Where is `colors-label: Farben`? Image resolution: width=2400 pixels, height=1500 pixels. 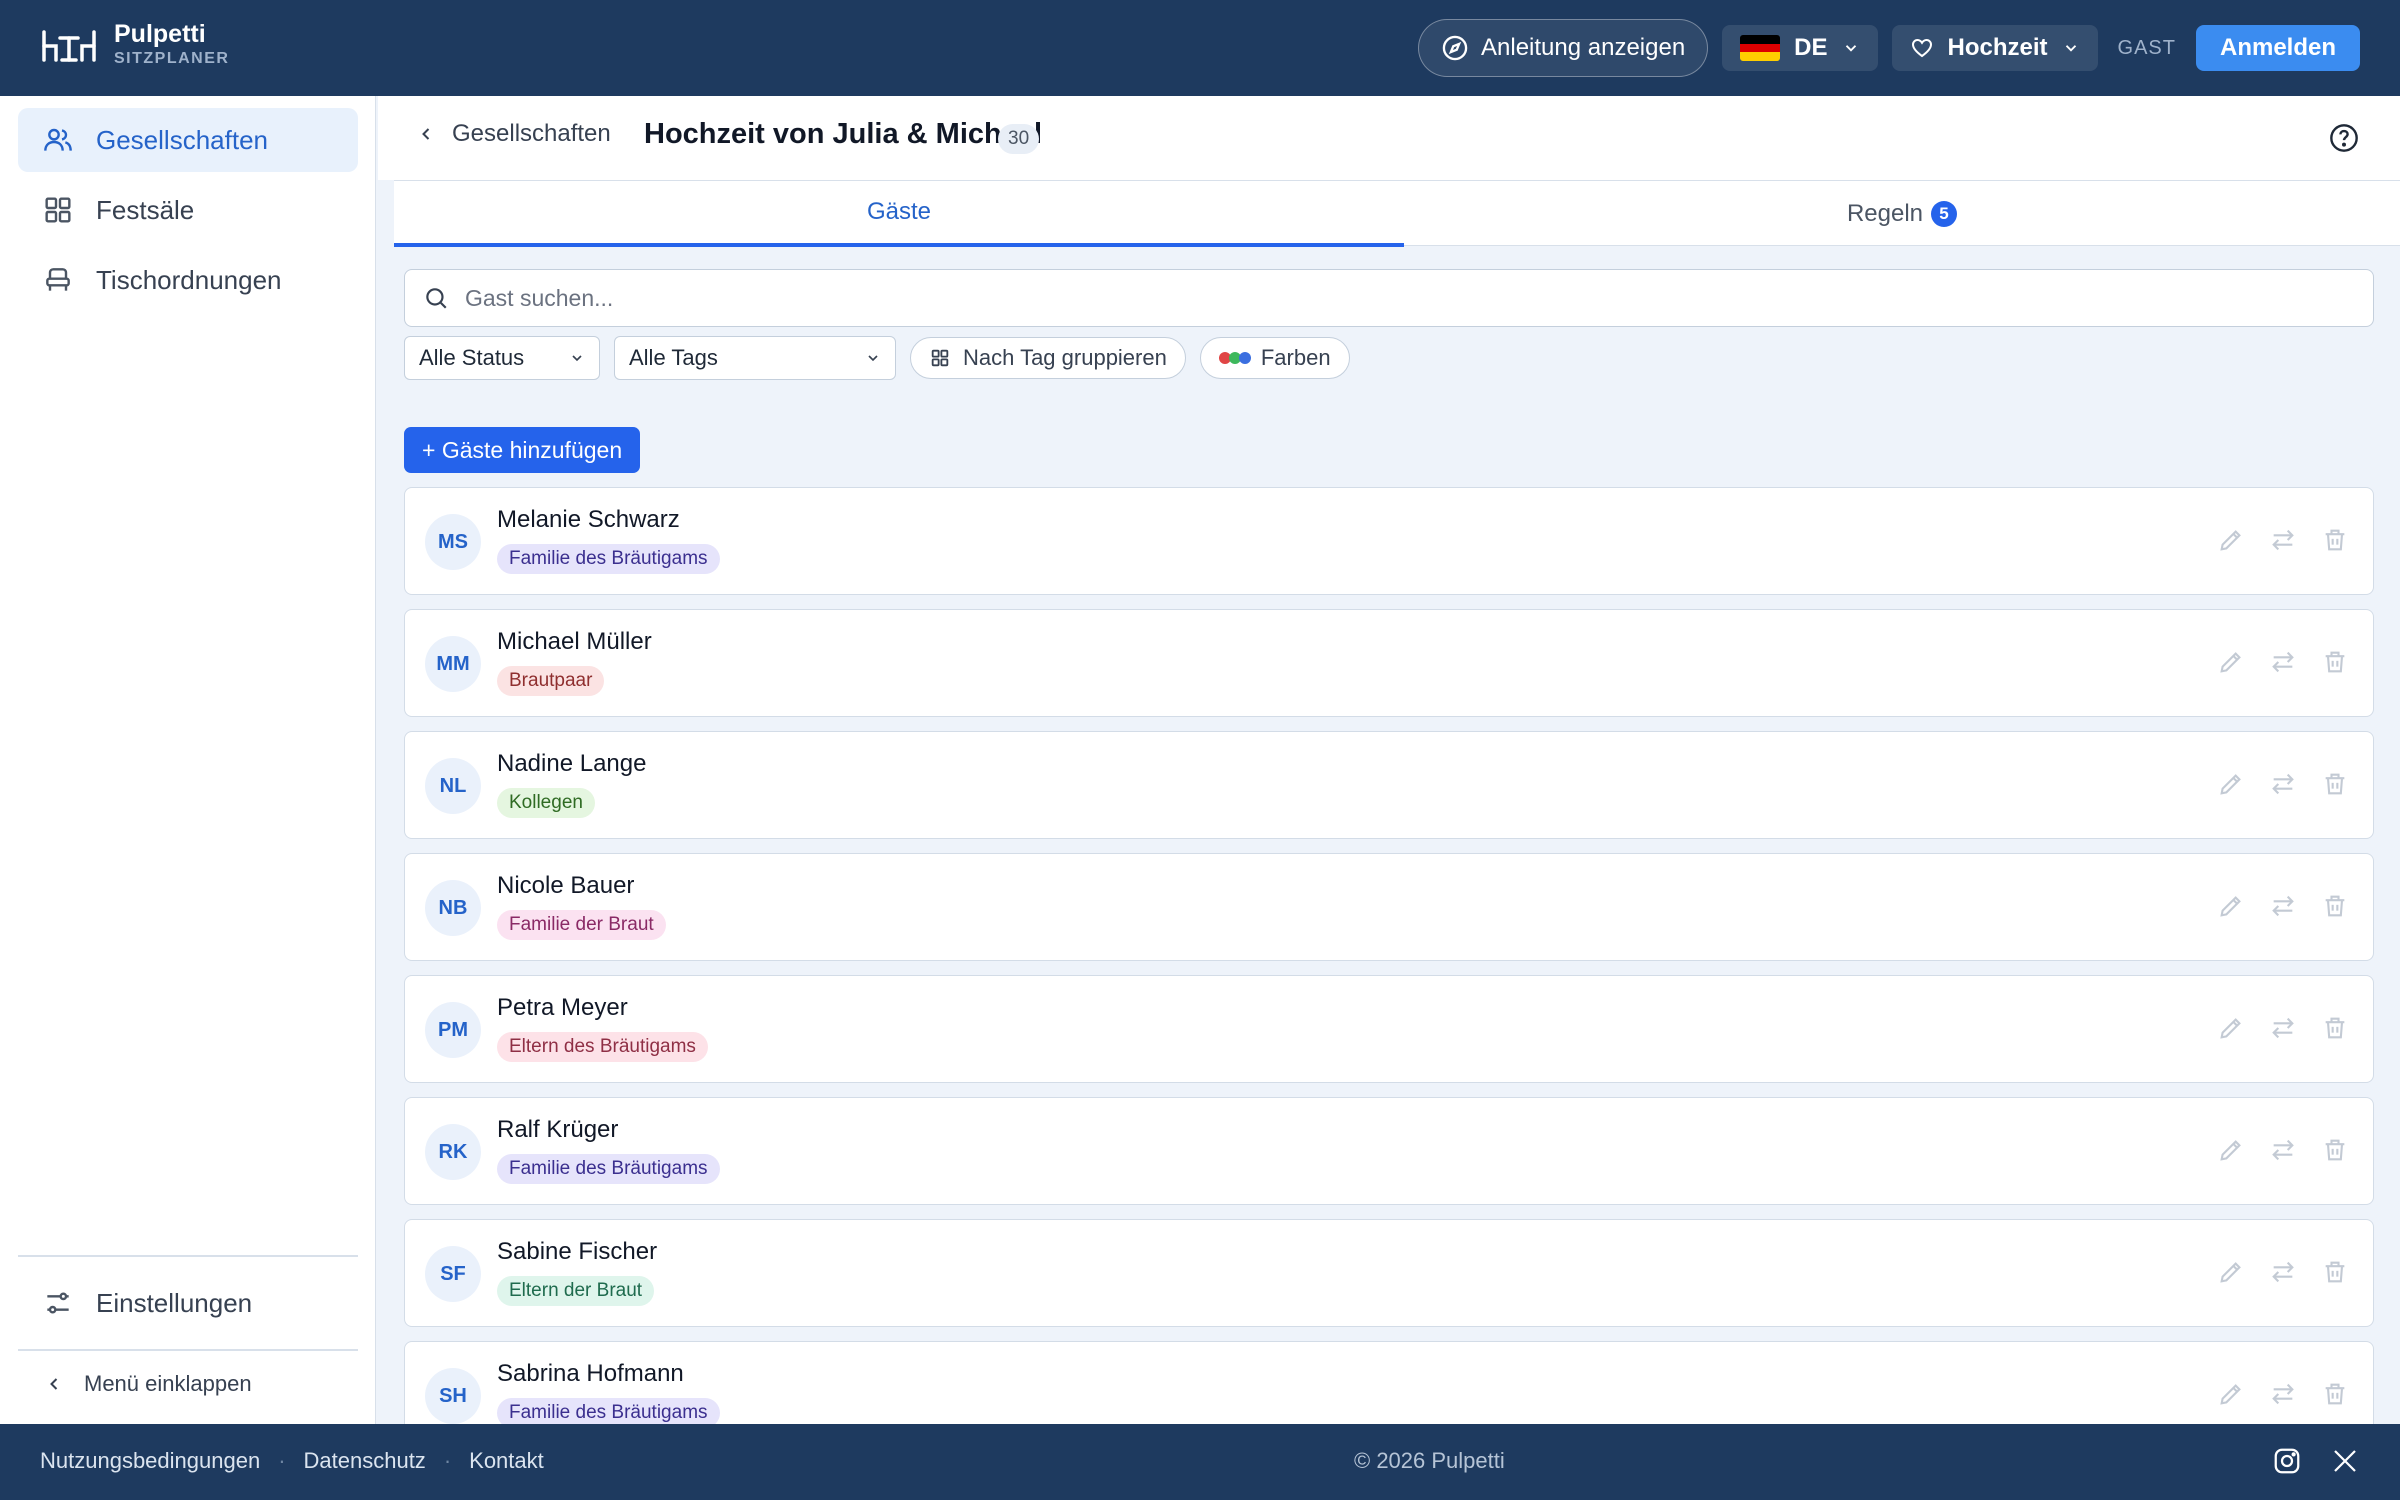
colors-label: Farben is located at coordinates (1295, 357).